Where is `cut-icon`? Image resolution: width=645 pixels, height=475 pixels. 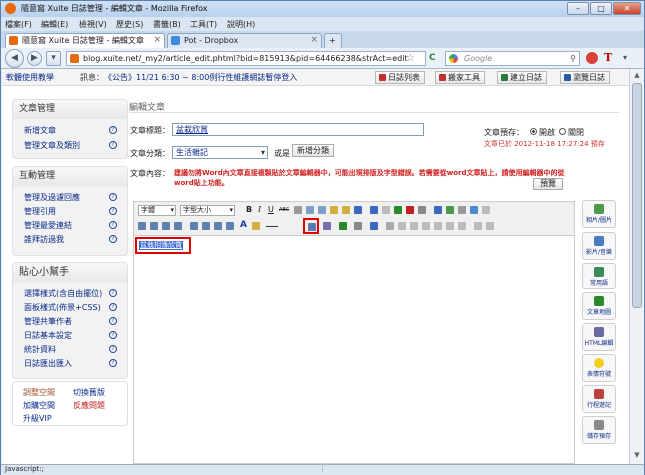 cut-icon is located at coordinates (310, 210).